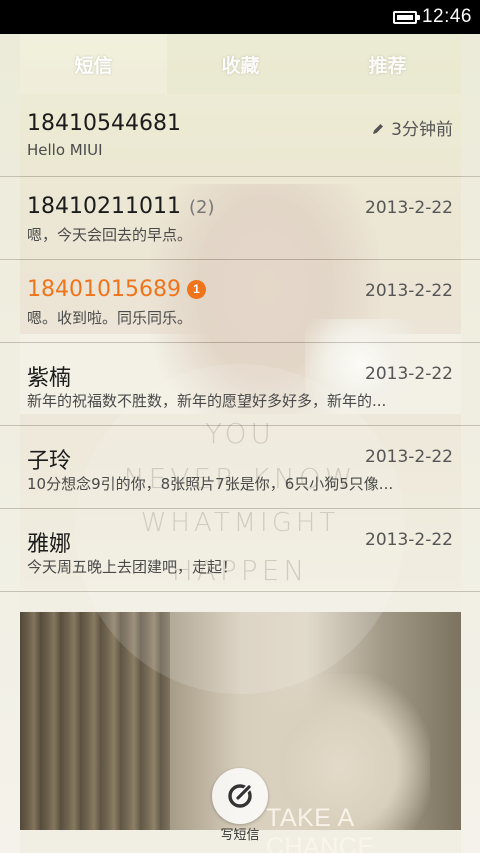  What do you see at coordinates (387, 64) in the screenshot?
I see `tab-recommended: 推荐` at bounding box center [387, 64].